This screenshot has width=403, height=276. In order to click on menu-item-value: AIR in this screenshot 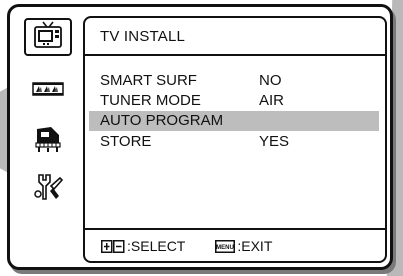, I will do `click(272, 100)`.